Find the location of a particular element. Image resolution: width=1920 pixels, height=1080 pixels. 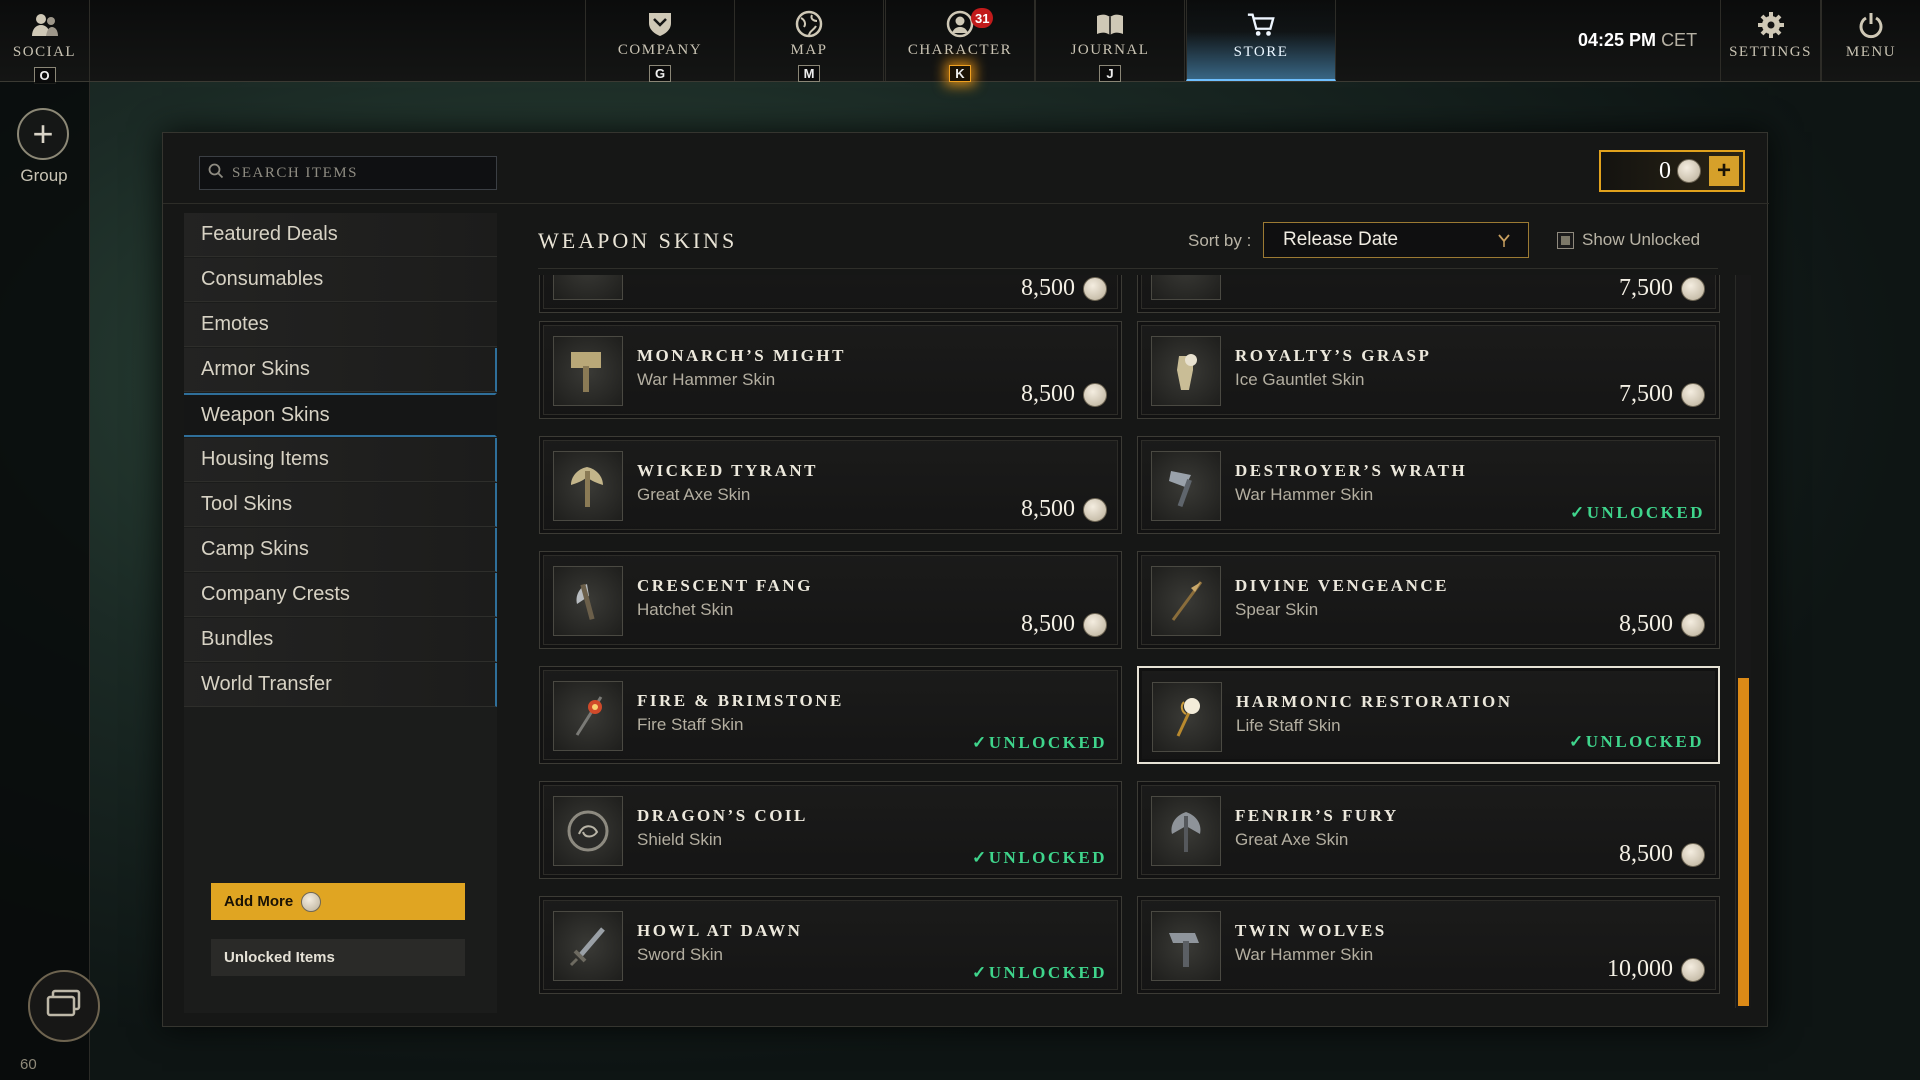

power-icon is located at coordinates (1871, 25).